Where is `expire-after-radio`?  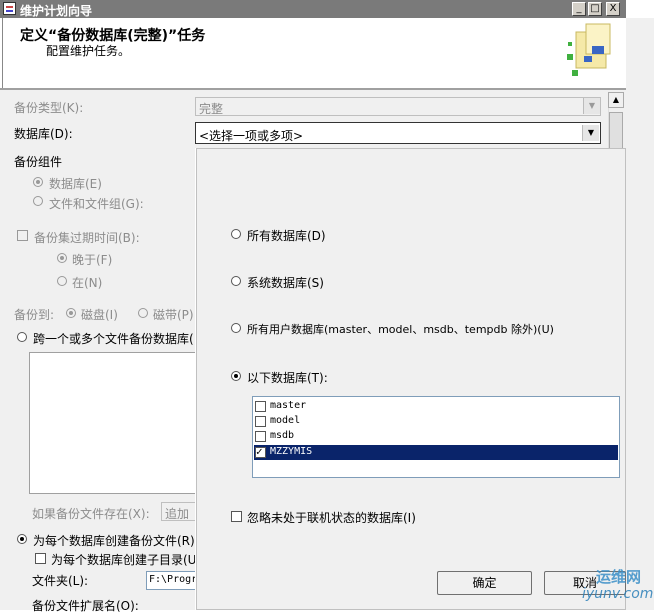
expire-after-radio is located at coordinates (62, 258).